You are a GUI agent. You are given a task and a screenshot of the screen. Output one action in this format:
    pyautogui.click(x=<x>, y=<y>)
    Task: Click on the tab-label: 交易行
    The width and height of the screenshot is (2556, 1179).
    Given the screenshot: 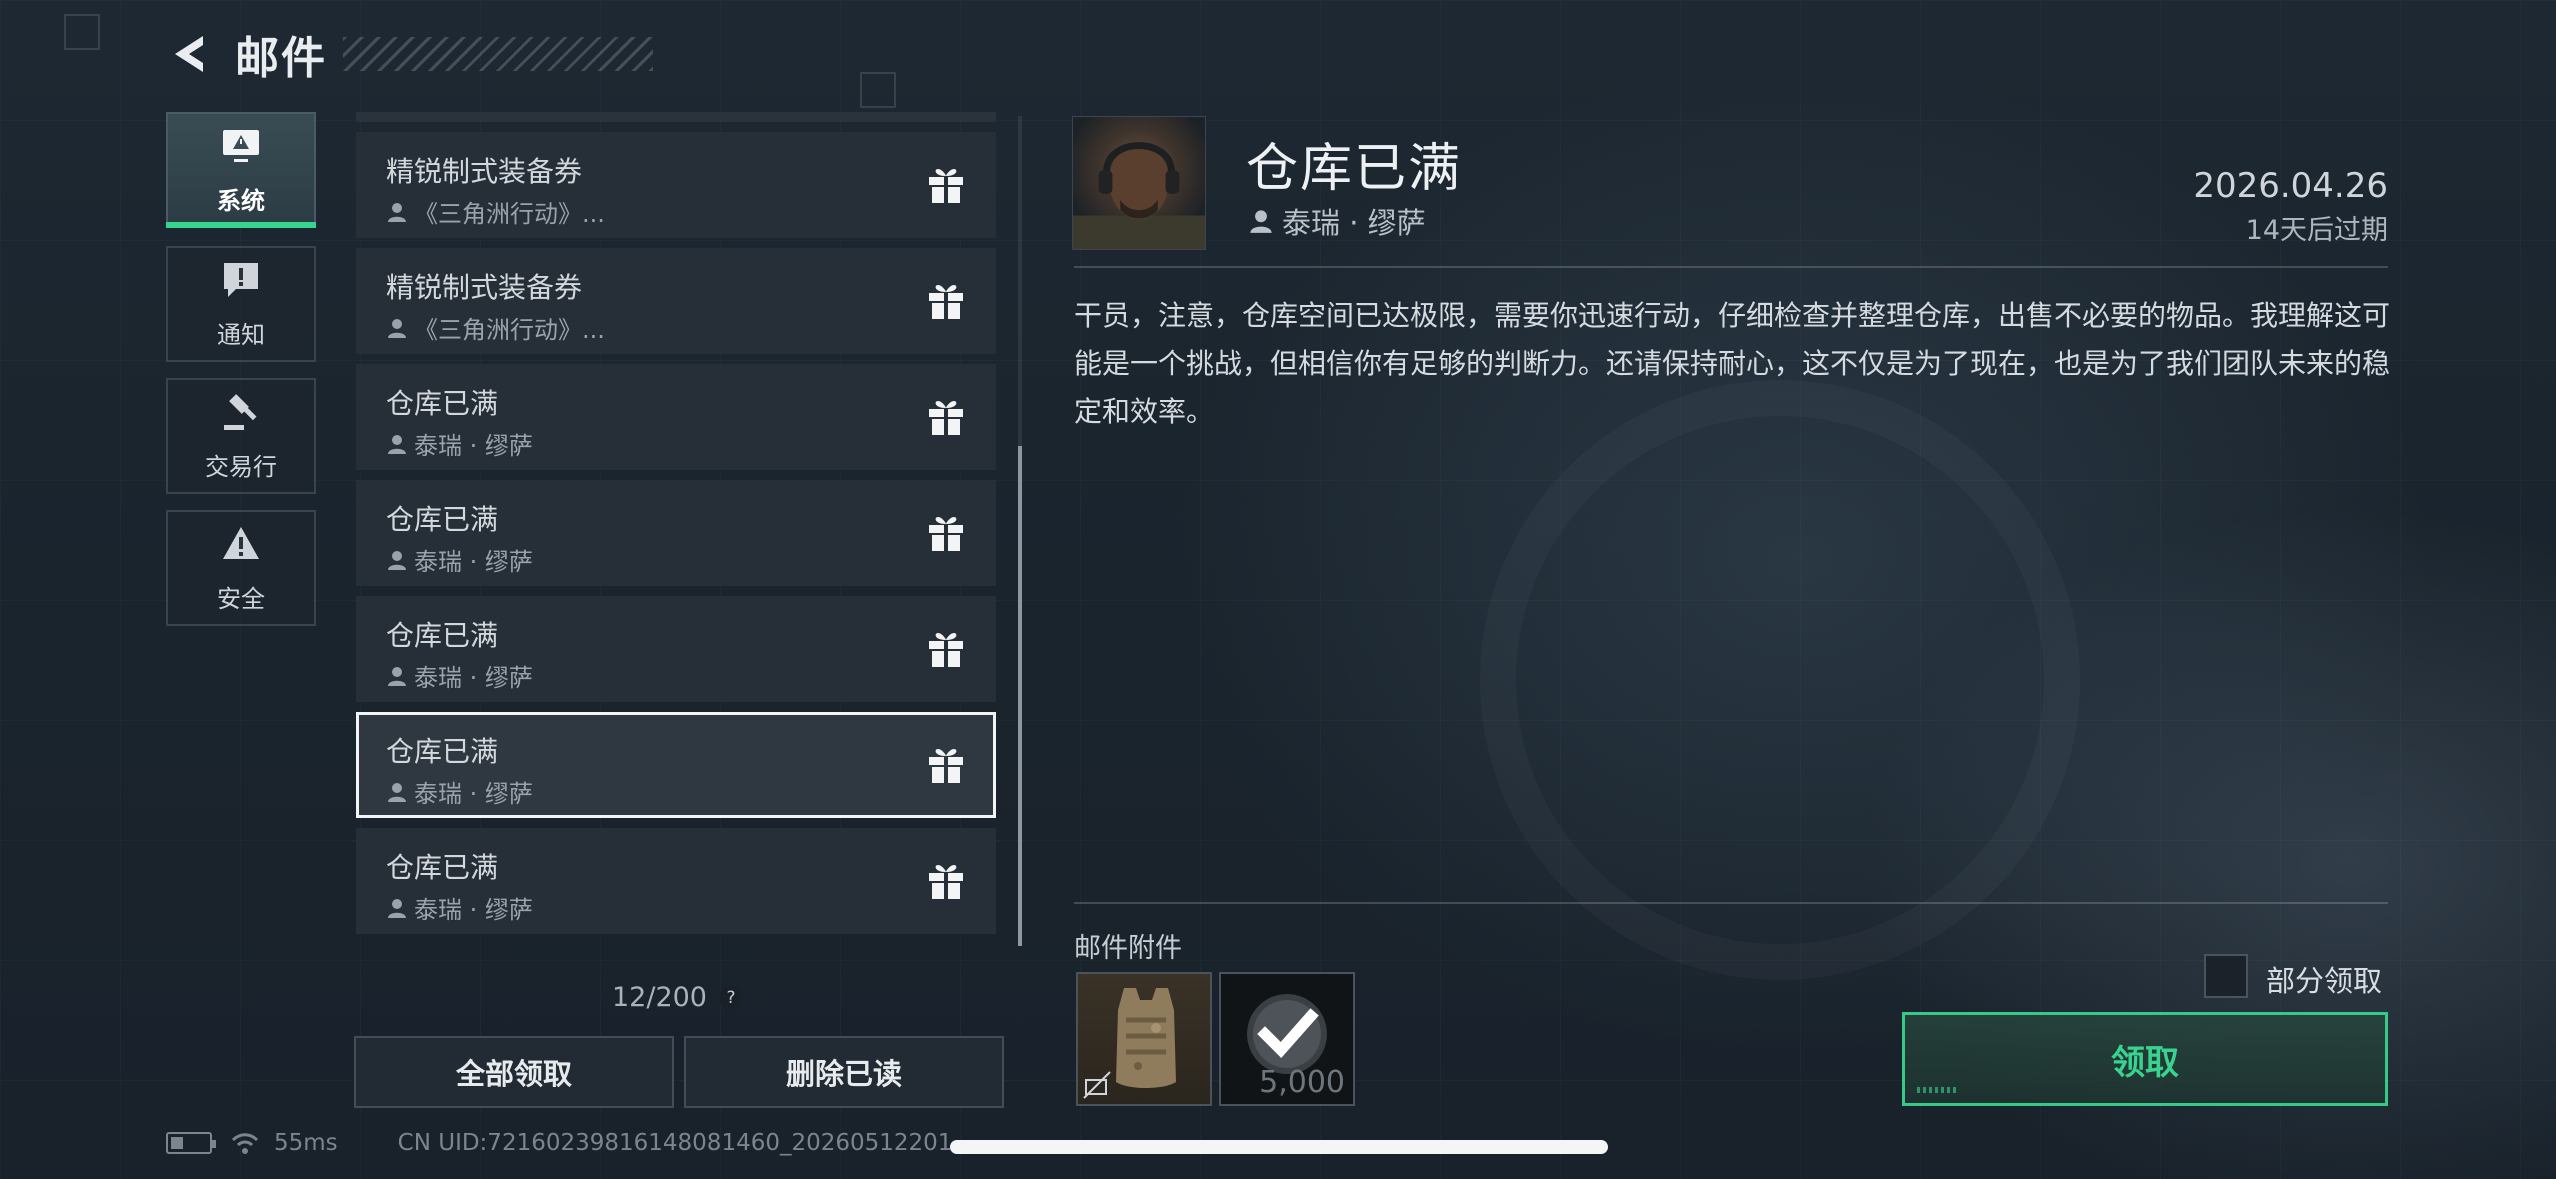 What is the action you would take?
    pyautogui.click(x=241, y=466)
    